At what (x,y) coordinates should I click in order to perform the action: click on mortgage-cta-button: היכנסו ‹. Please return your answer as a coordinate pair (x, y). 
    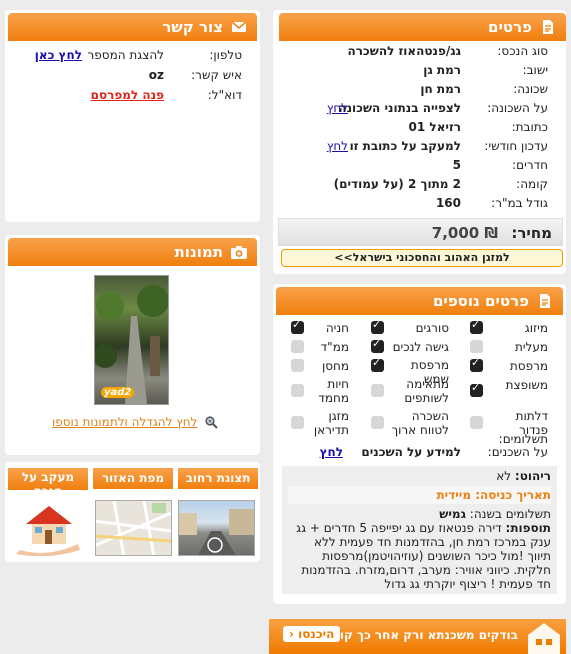
    Looking at the image, I should click on (312, 634).